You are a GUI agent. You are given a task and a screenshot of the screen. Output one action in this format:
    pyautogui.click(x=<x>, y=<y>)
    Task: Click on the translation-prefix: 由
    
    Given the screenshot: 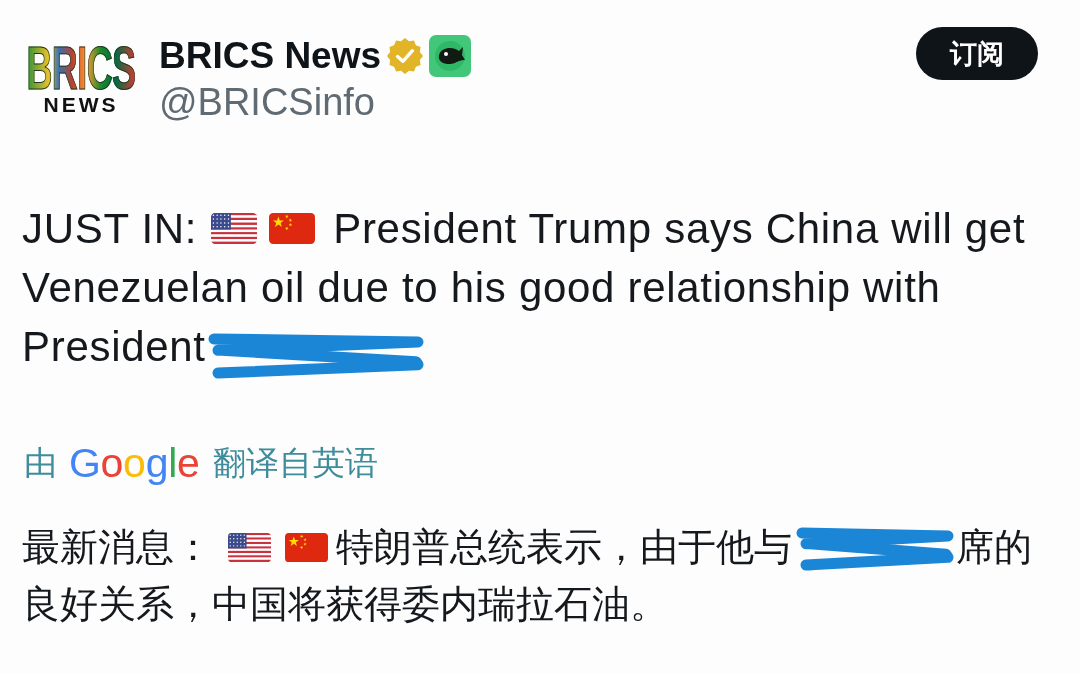 What is the action you would take?
    pyautogui.click(x=40, y=462)
    